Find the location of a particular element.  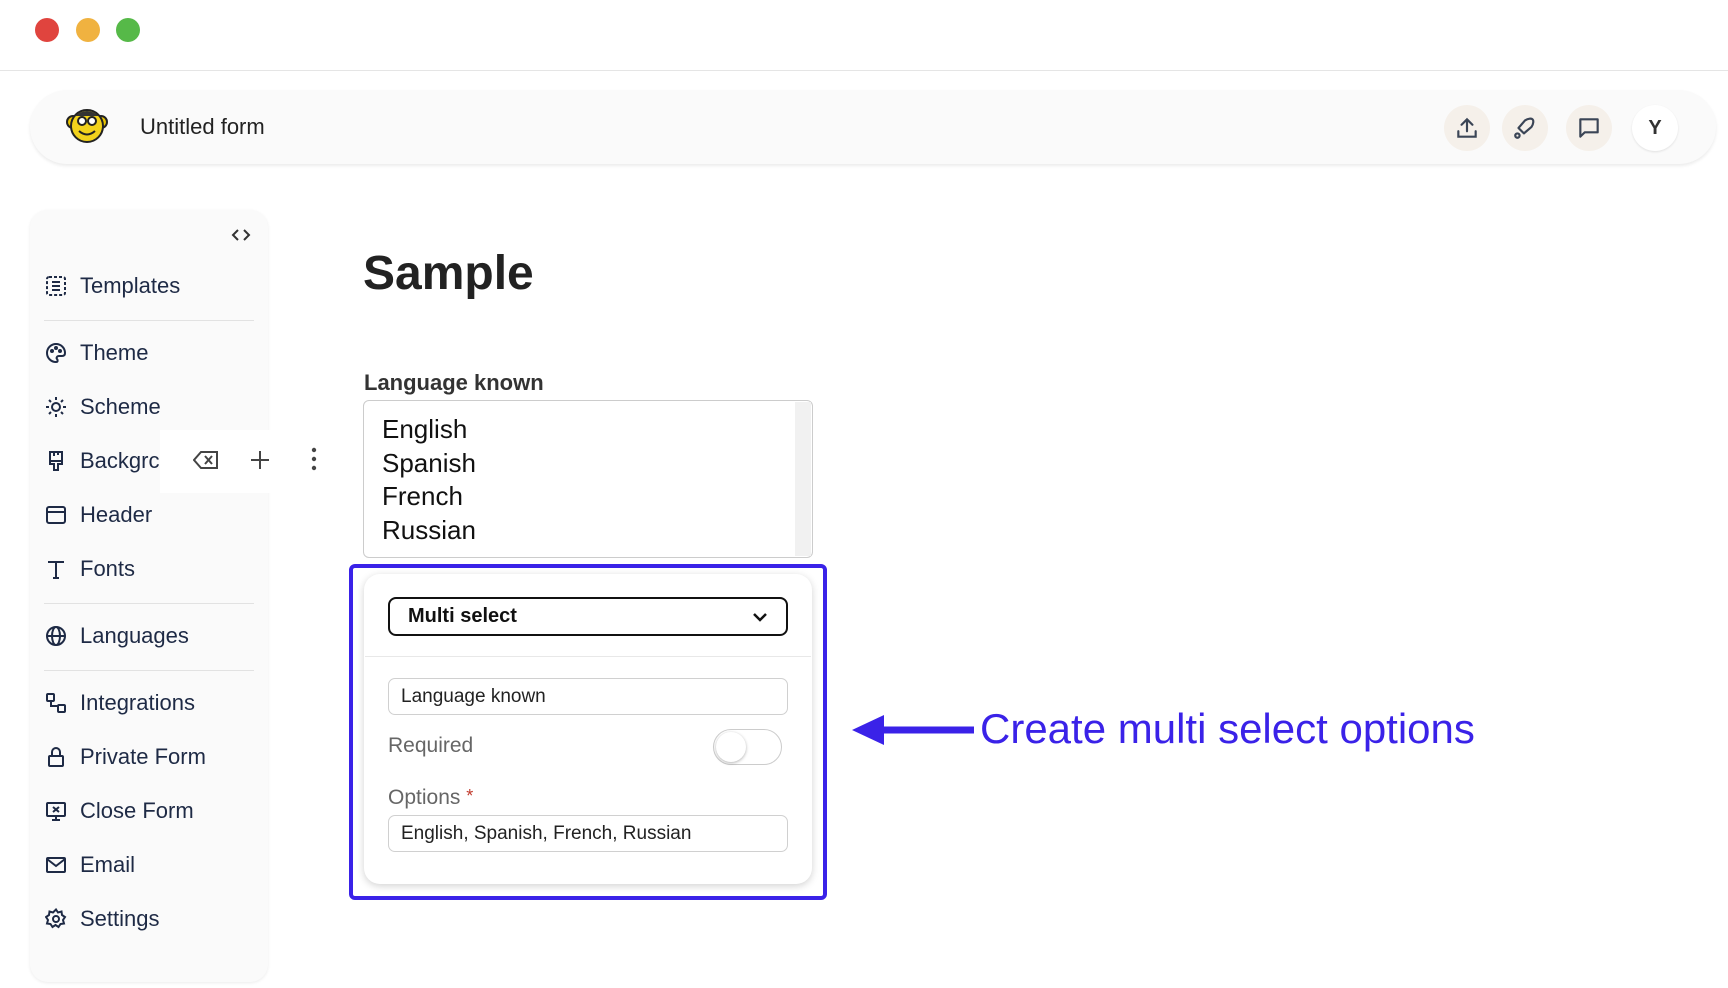

sidebar-item-header: Header is located at coordinates (98, 515).